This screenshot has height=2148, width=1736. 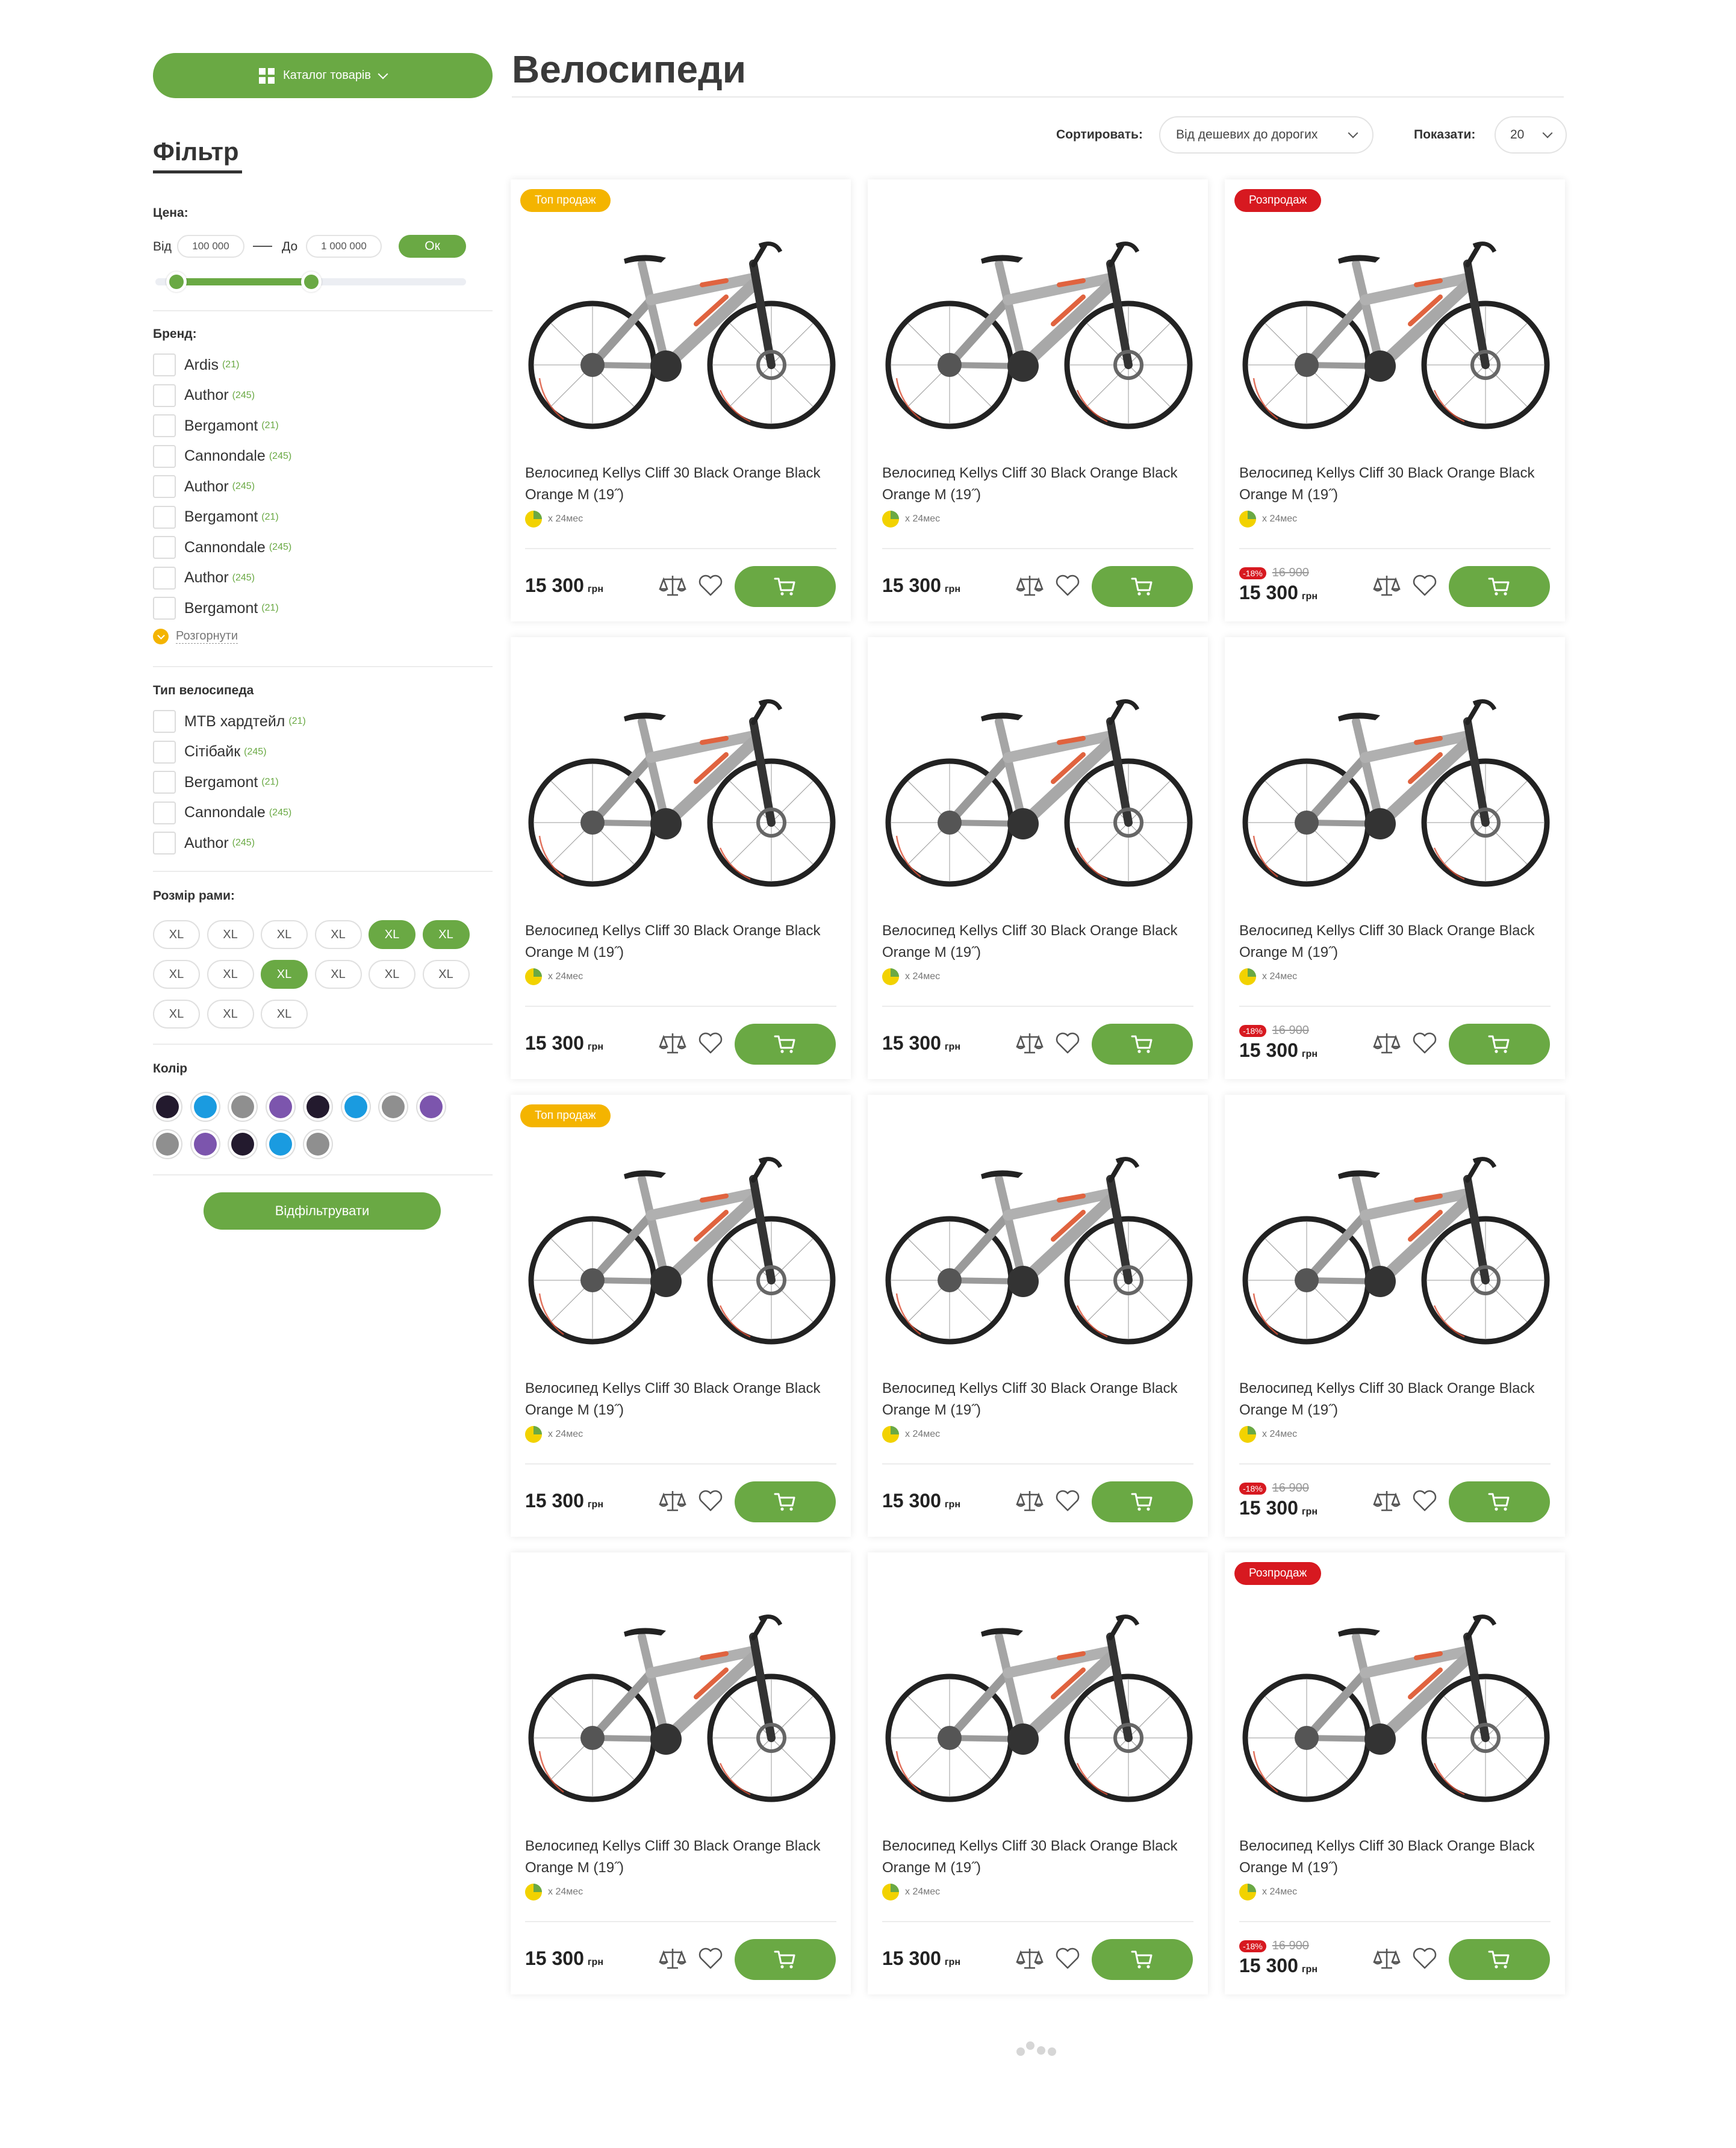 What do you see at coordinates (196, 365) in the screenshot?
I see `brand-option: Ardis (21)` at bounding box center [196, 365].